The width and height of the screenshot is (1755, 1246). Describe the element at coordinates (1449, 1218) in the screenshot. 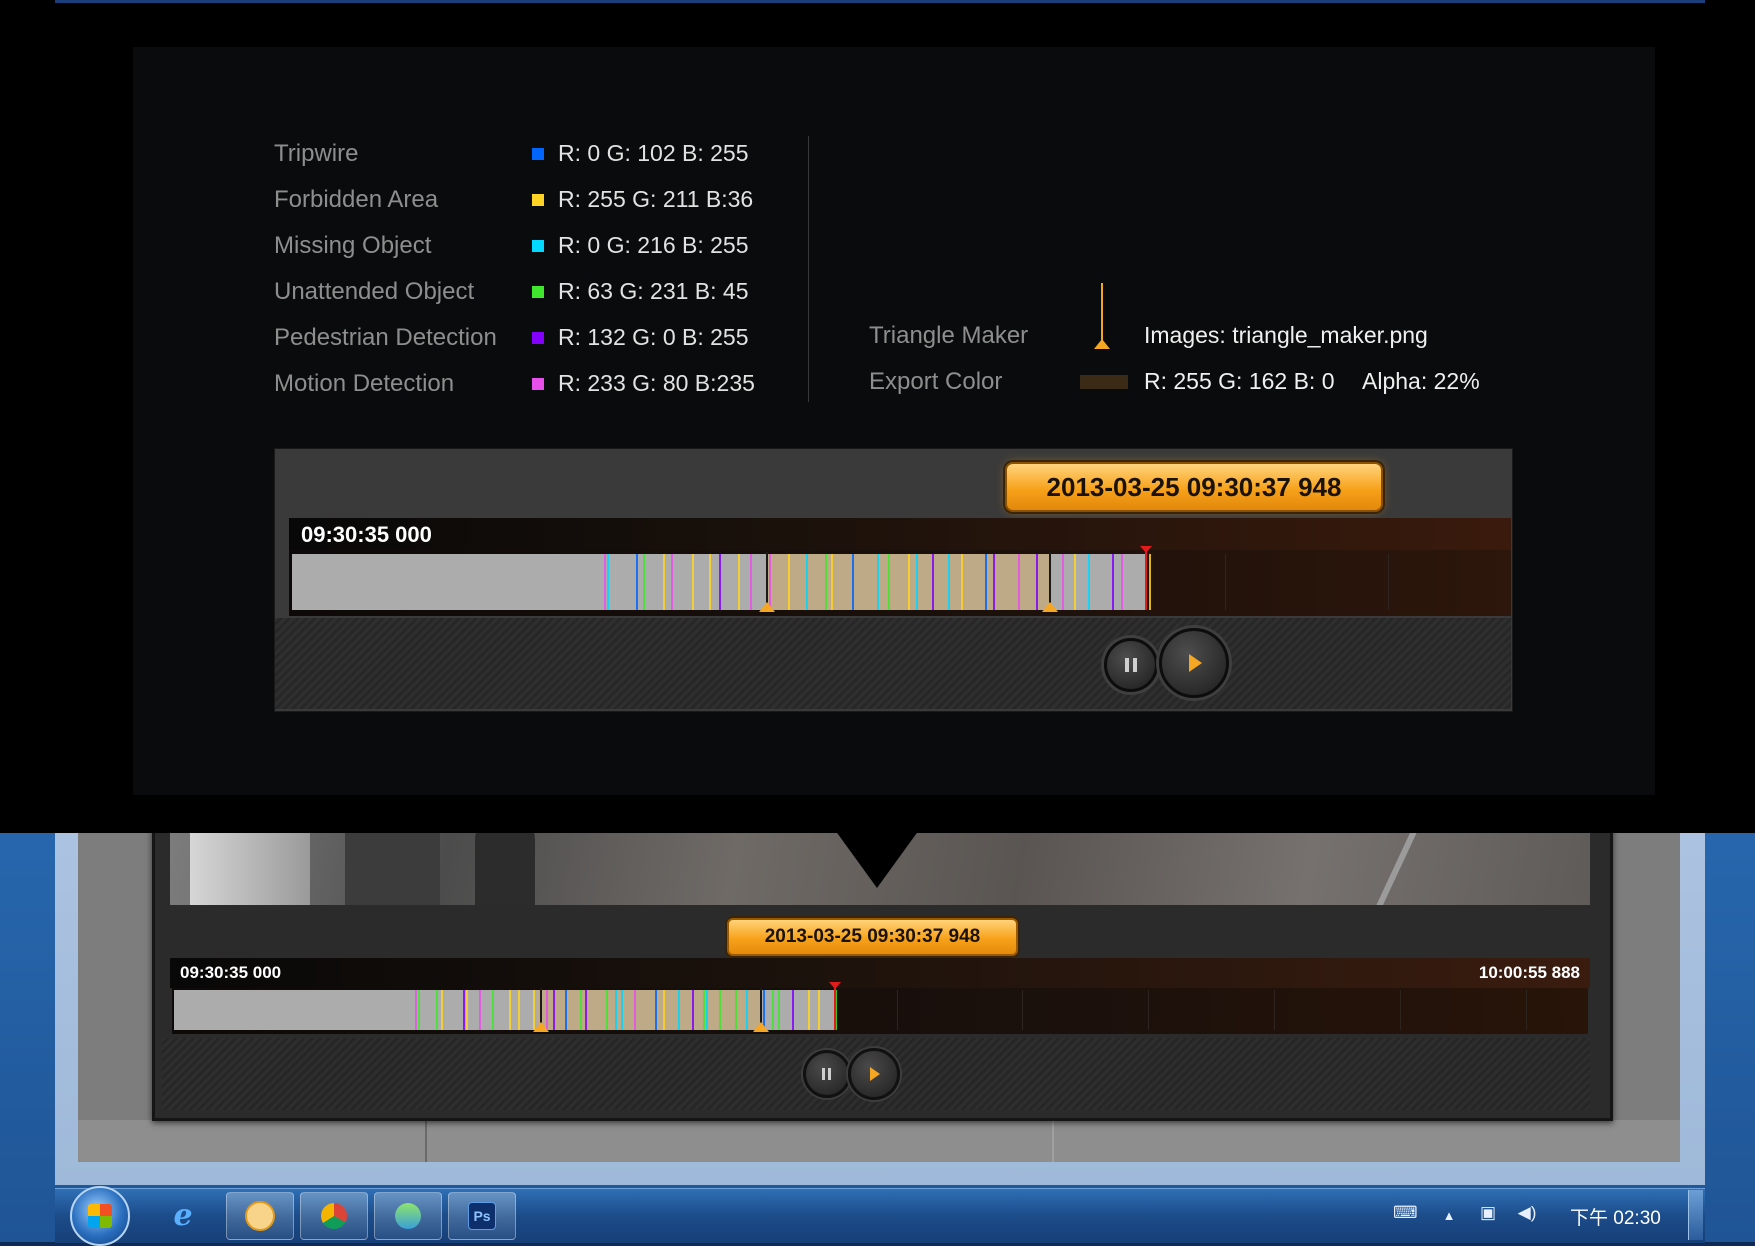

I see `tray-expand-icon: ▲` at that location.